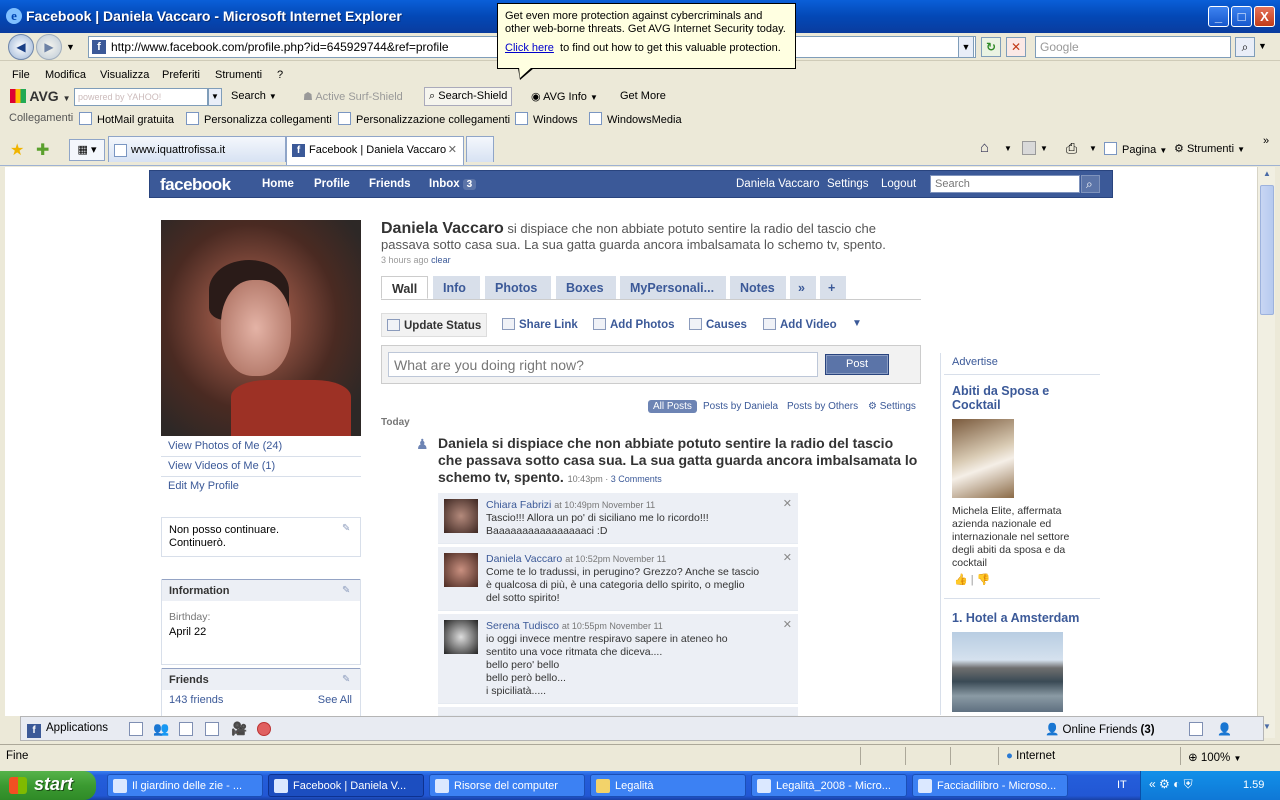 Image resolution: width=1280 pixels, height=800 pixels. Describe the element at coordinates (264, 729) in the screenshot. I see `gift-icon` at that location.